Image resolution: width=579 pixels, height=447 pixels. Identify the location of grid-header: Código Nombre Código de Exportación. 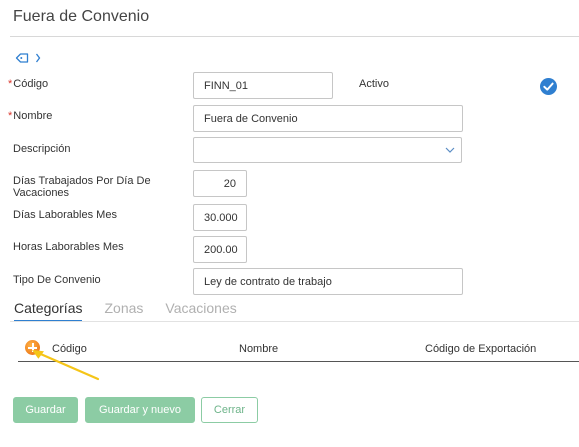
(298, 350).